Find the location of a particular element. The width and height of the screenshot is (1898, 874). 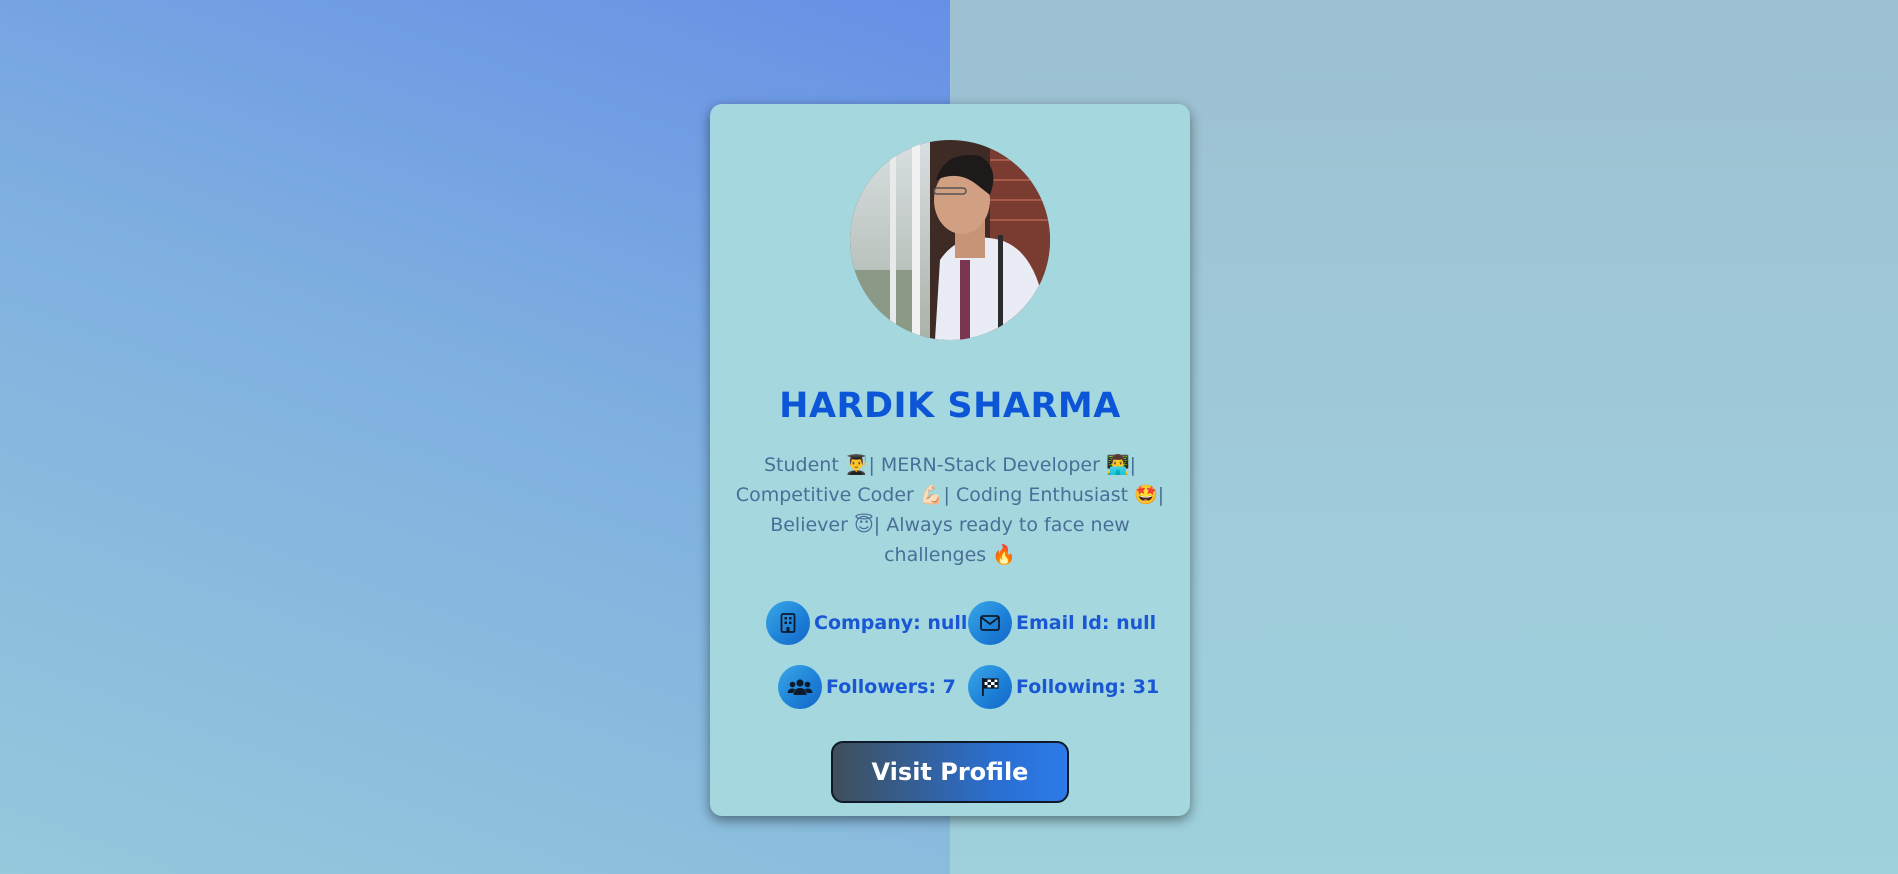

profile-name: HARDIK SHARMA is located at coordinates (950, 406).